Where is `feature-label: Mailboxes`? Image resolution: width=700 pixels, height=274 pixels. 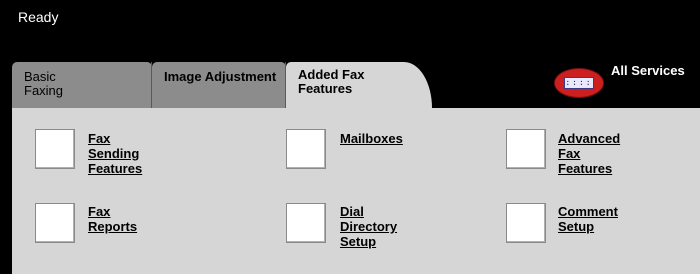
feature-label: Mailboxes is located at coordinates (371, 138).